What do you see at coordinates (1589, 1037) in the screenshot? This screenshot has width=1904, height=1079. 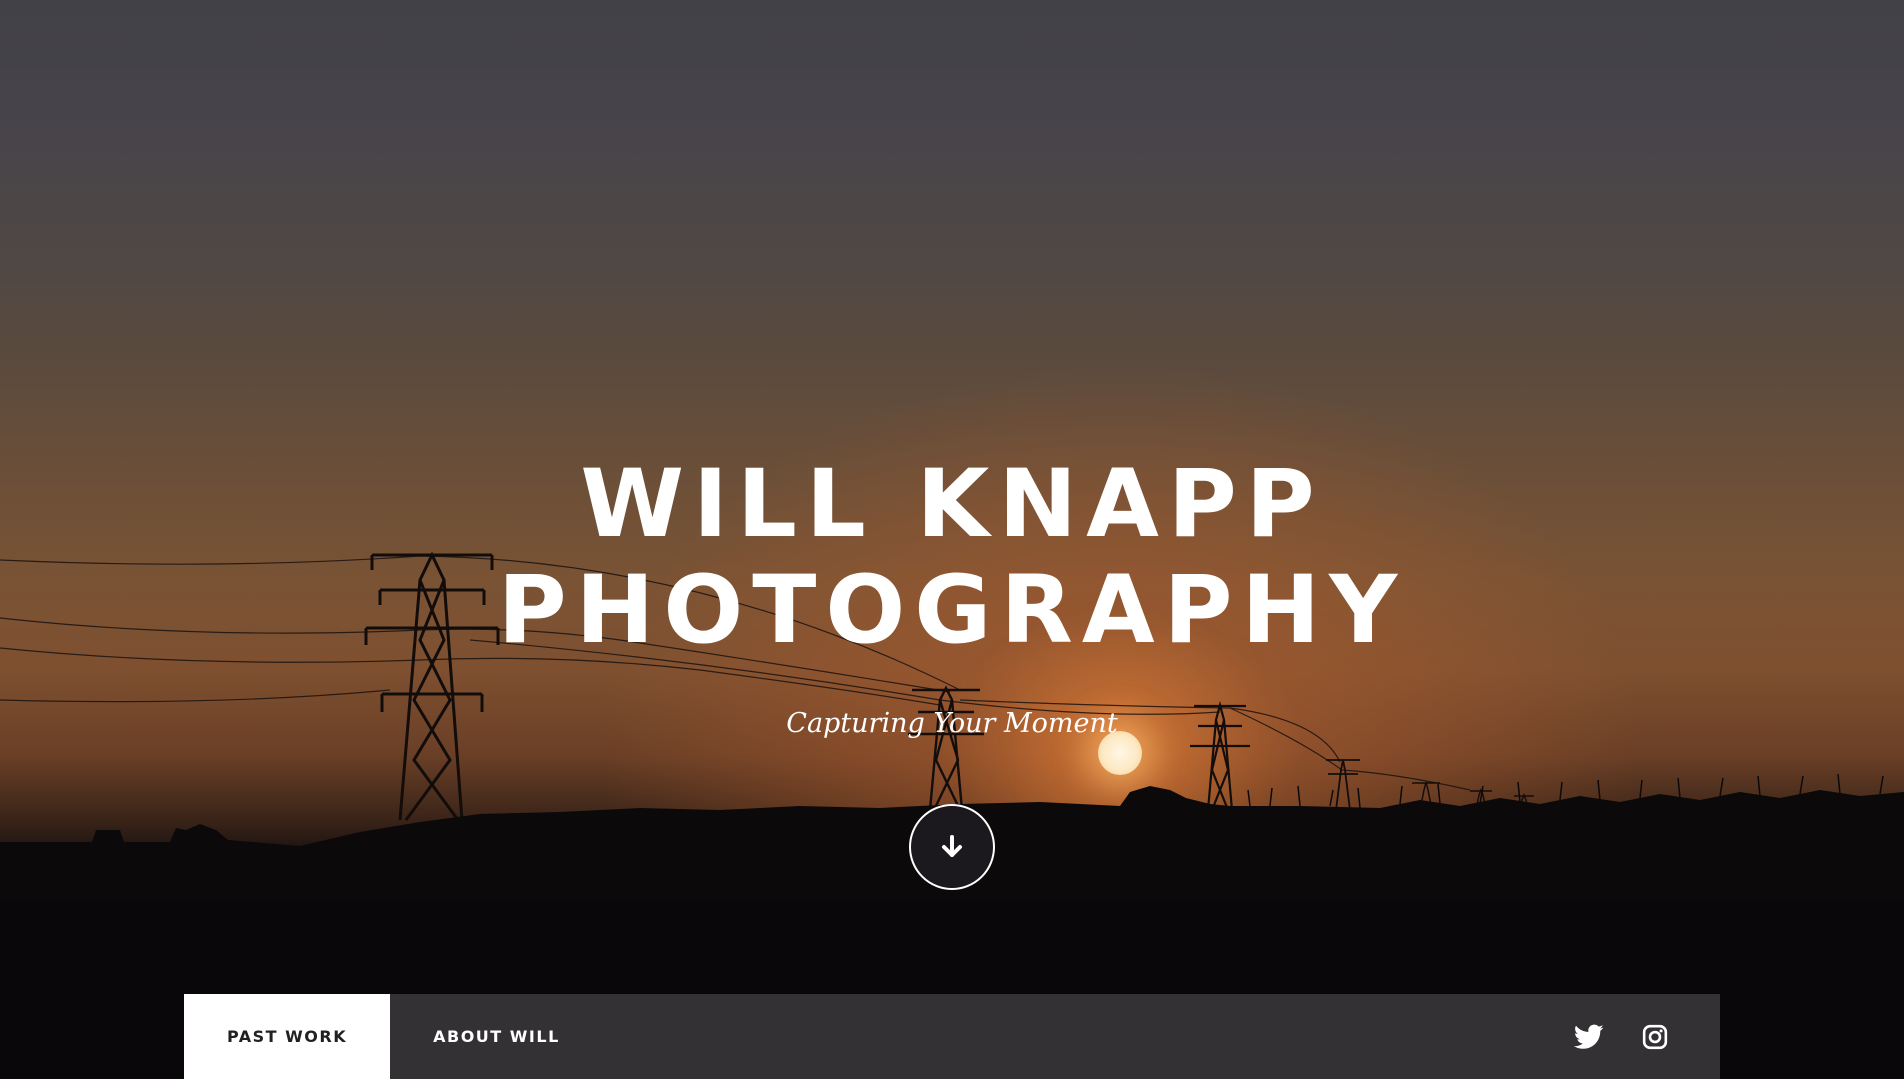 I see `twitter-icon` at bounding box center [1589, 1037].